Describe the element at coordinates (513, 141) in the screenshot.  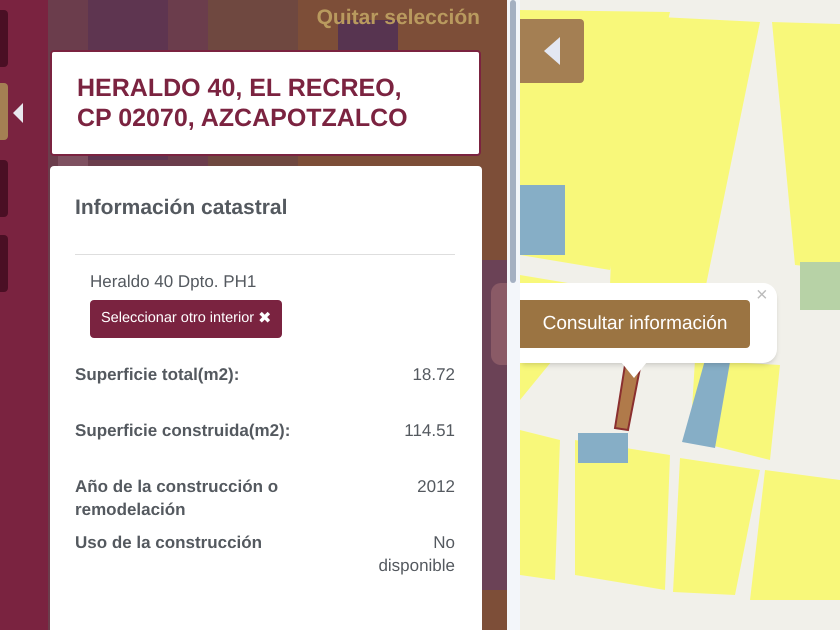
I see `scrollbar-thumb` at that location.